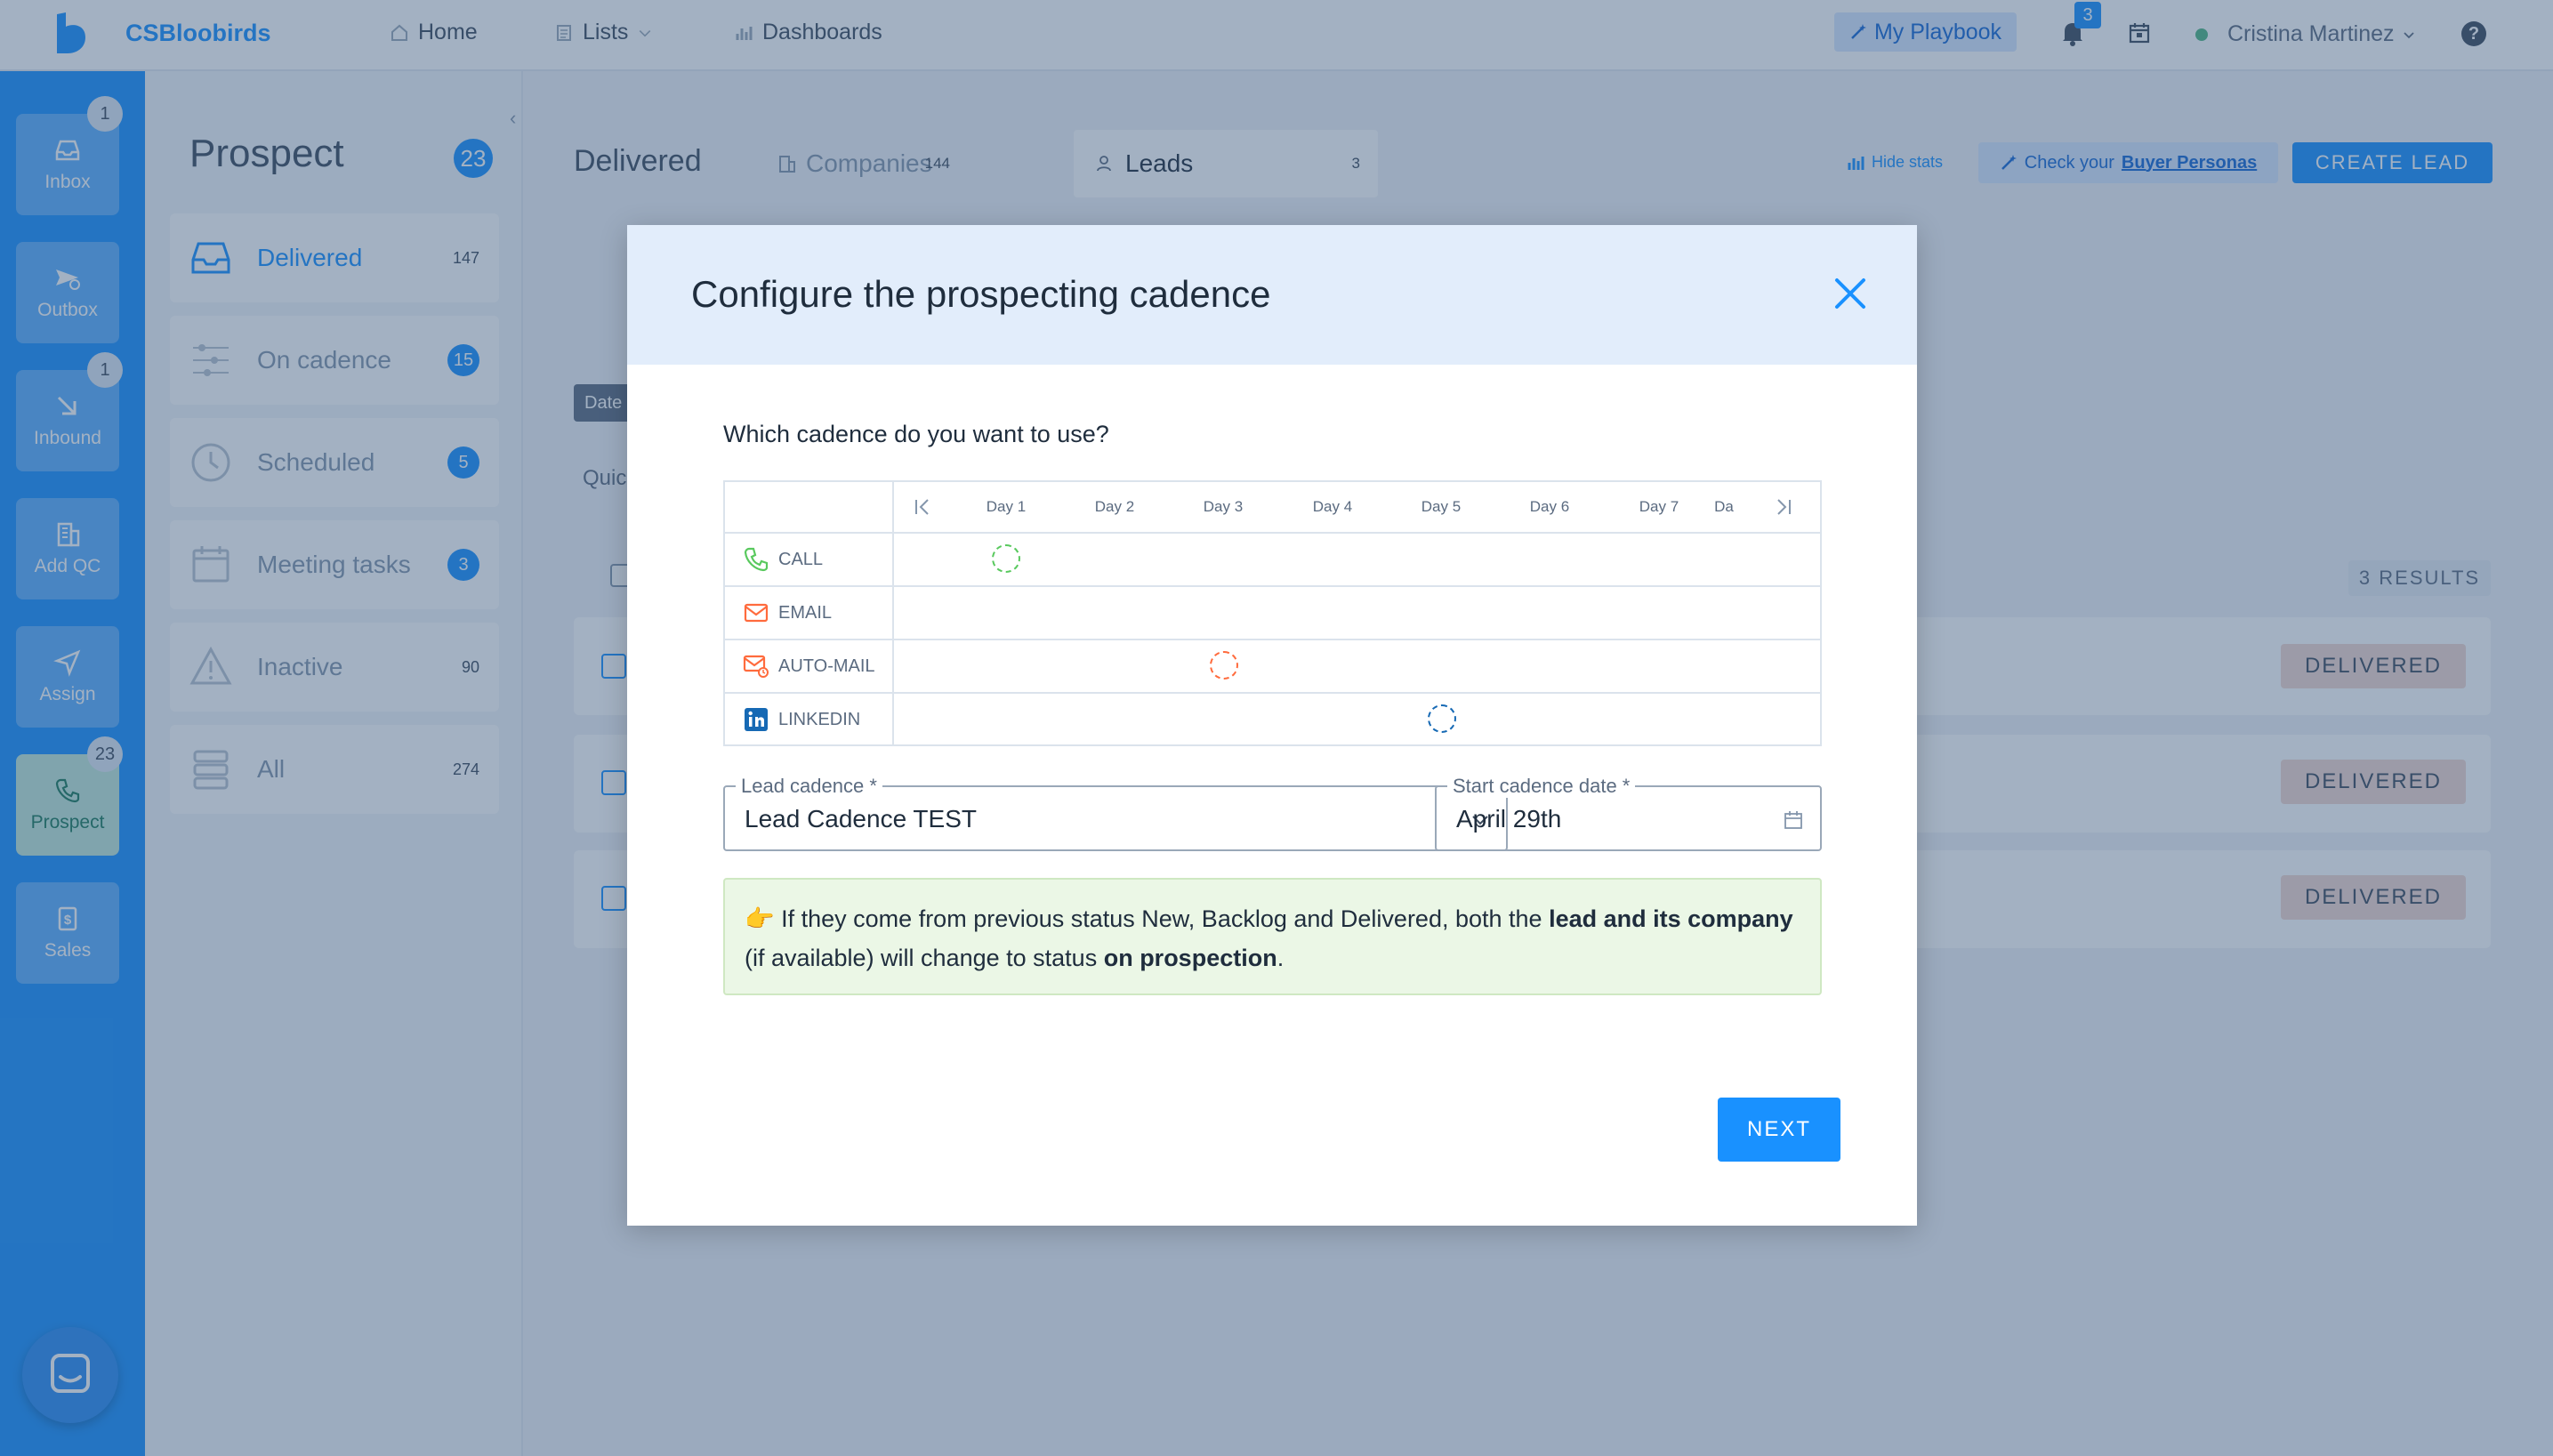 The image size is (2553, 1456). I want to click on start-date-value: April 29th, so click(1509, 819).